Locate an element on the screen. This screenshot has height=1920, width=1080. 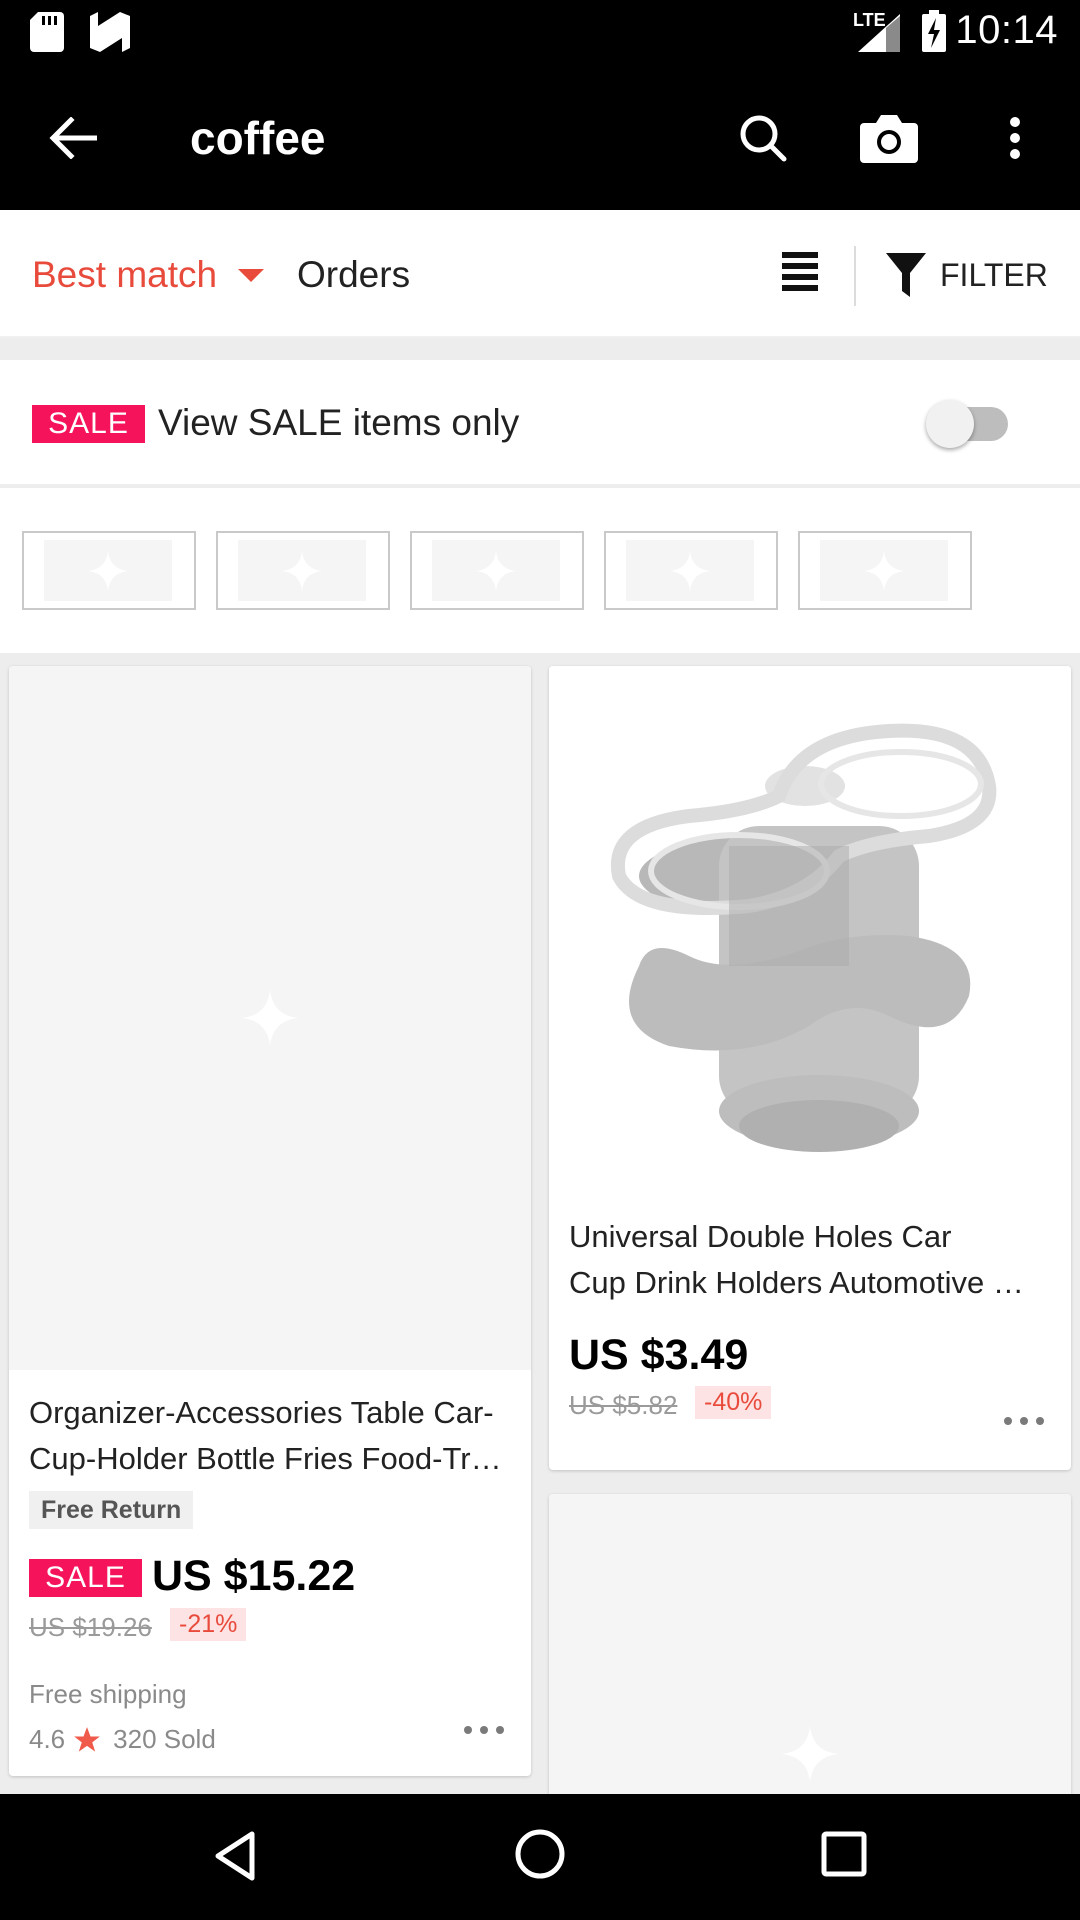
recents-nav-icon is located at coordinates (844, 1854).